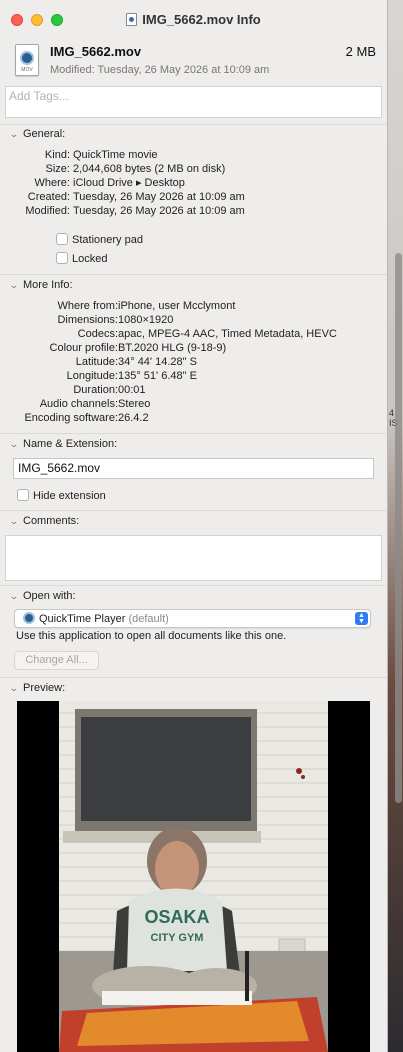 This screenshot has width=403, height=1052. I want to click on window-title: IMG_5662.mov Info, so click(193, 19).